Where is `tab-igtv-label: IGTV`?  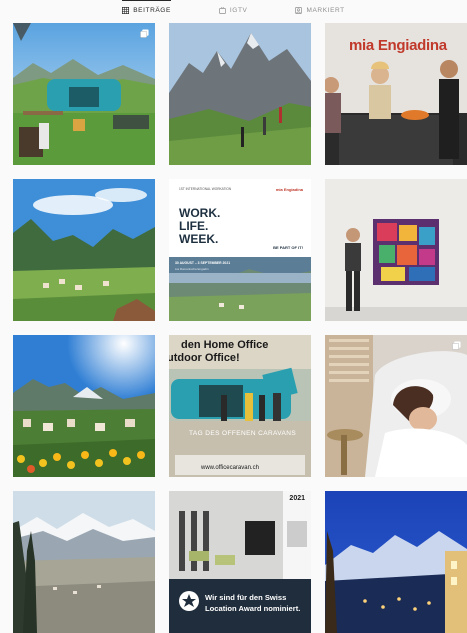 tab-igtv-label: IGTV is located at coordinates (238, 10).